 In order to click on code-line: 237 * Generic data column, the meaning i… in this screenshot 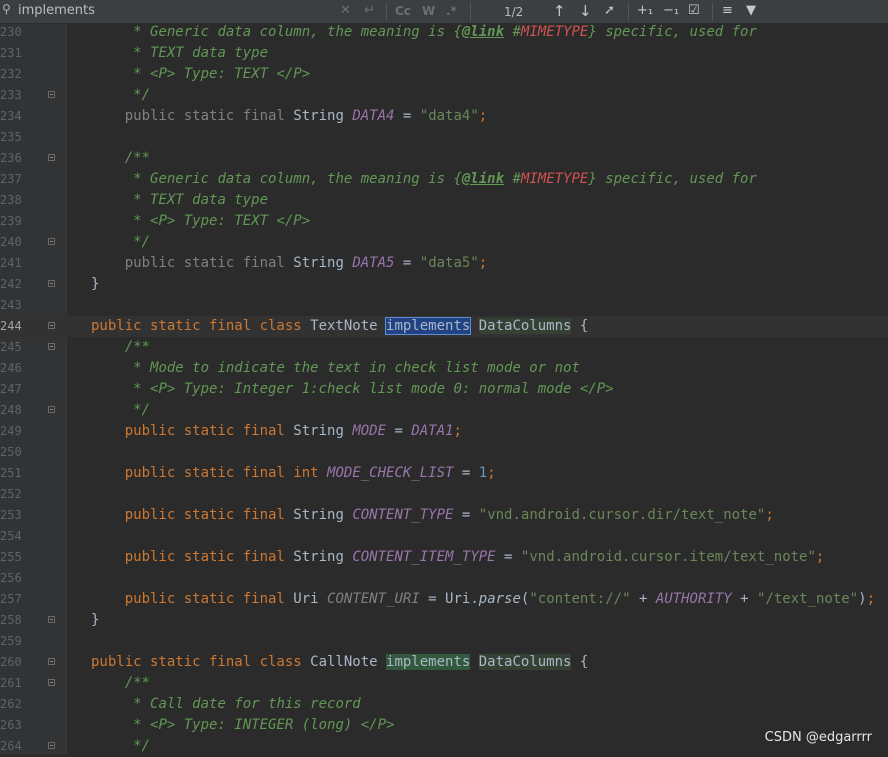, I will do `click(444, 179)`.